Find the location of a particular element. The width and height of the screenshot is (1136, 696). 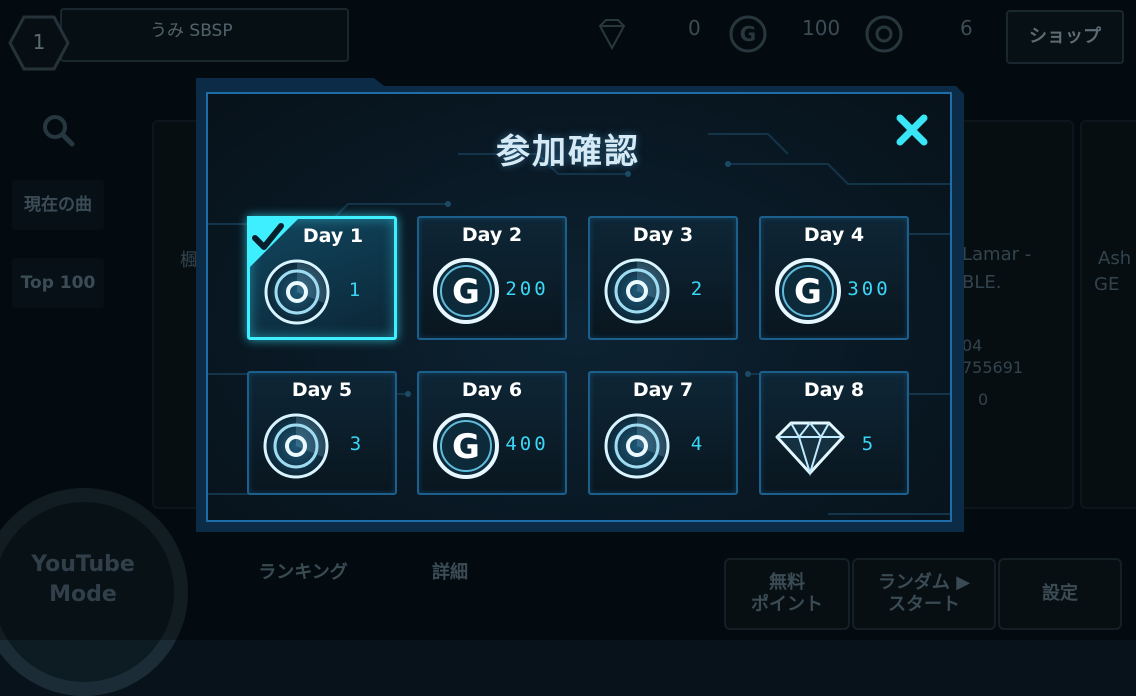

reward-amount: 5 is located at coordinates (869, 444).